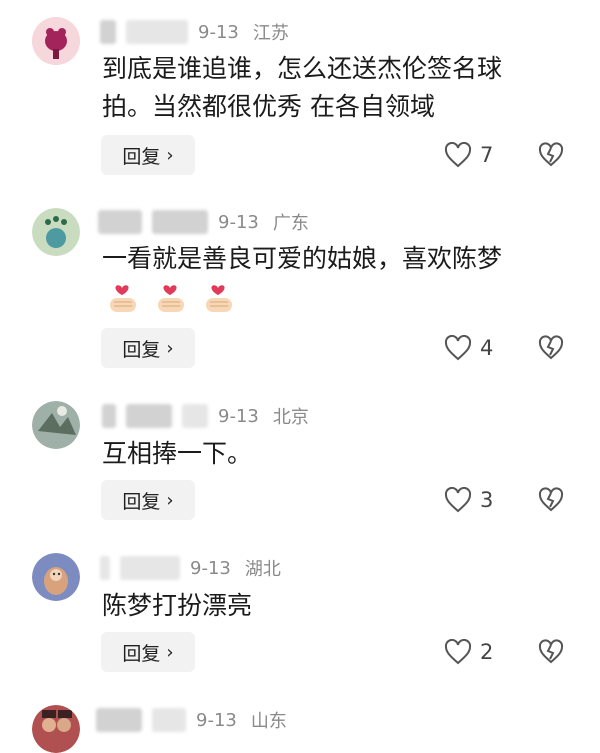 This screenshot has height=753, width=600. What do you see at coordinates (487, 500) in the screenshot?
I see `like-count: 3` at bounding box center [487, 500].